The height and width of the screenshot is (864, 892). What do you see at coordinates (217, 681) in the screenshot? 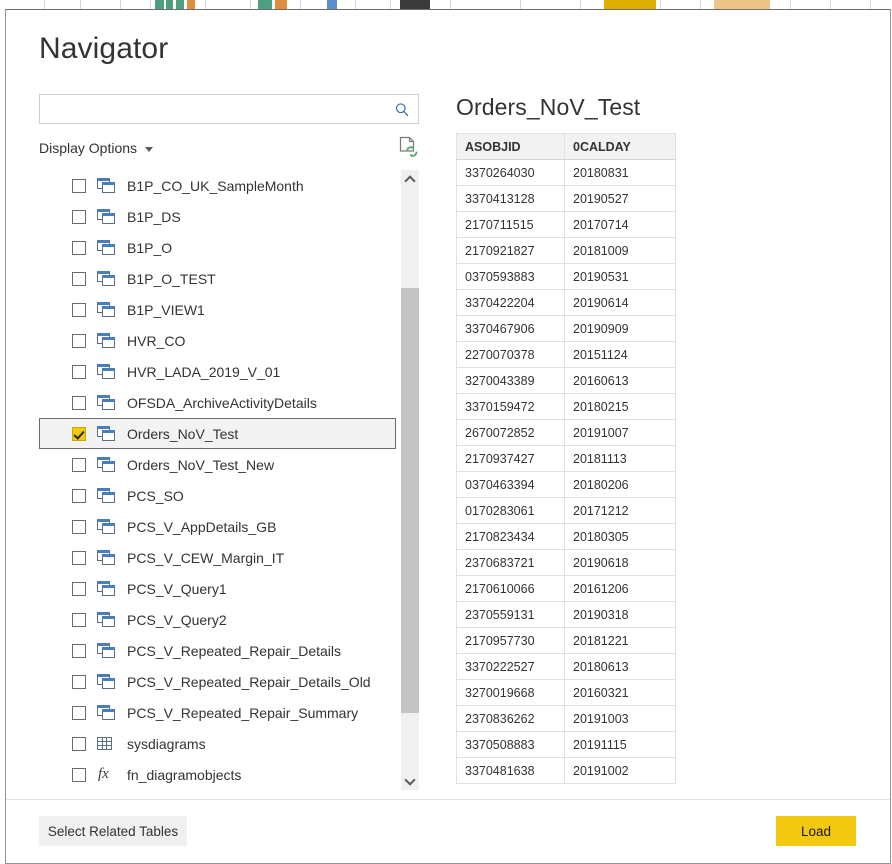
I see `tree-item-pcs-v-repeated-repair-details-old: PCS_V_Repeated_Repair_Details_Old` at bounding box center [217, 681].